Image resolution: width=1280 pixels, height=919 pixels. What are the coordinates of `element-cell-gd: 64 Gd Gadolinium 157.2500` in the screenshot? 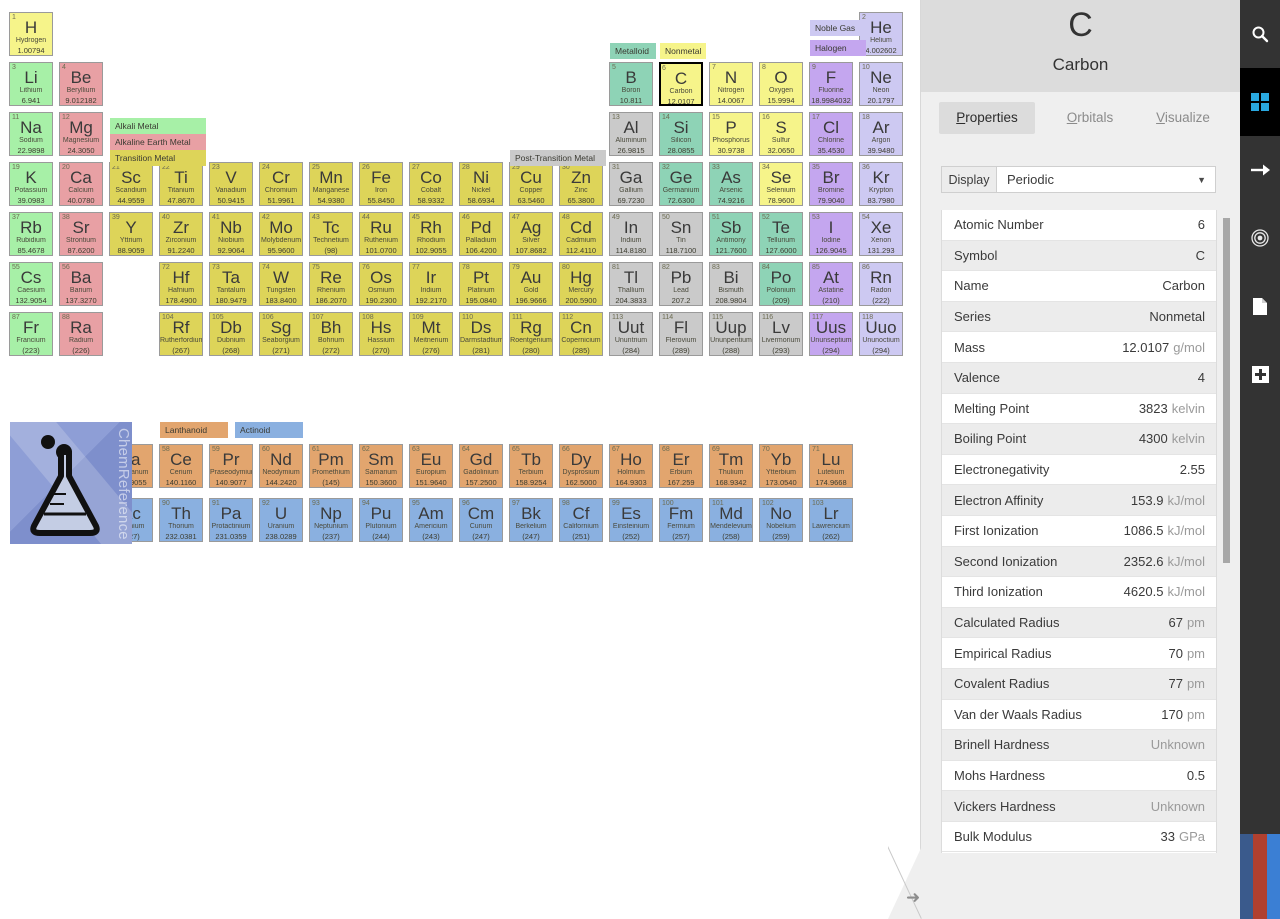 It's located at (481, 466).